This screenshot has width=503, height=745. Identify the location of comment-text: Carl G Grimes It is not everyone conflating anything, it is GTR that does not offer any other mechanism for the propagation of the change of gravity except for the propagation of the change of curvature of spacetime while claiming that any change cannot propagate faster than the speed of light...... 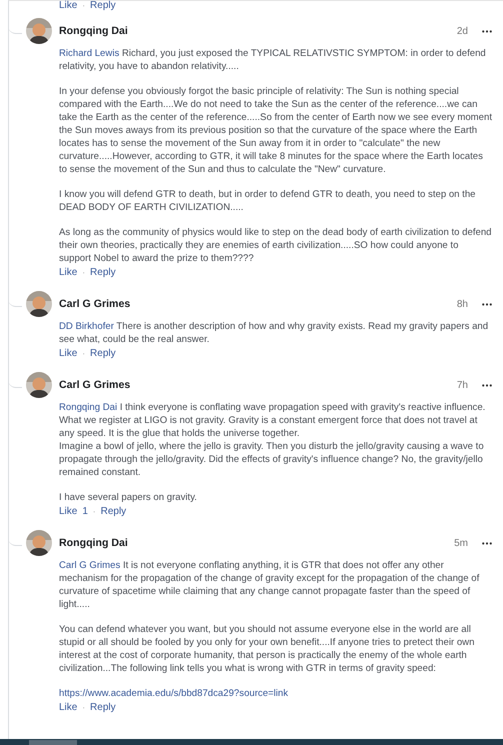
(269, 585).